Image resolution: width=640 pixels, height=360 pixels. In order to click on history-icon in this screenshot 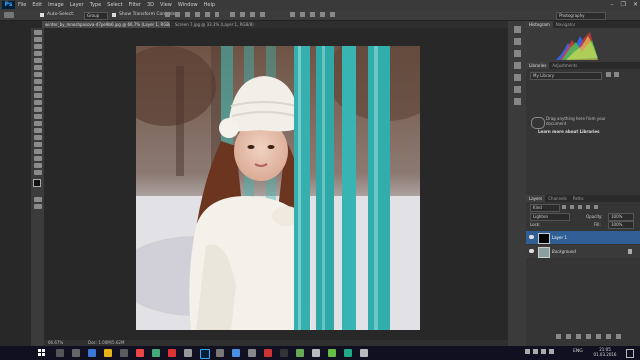, I will do `click(517, 29)`.